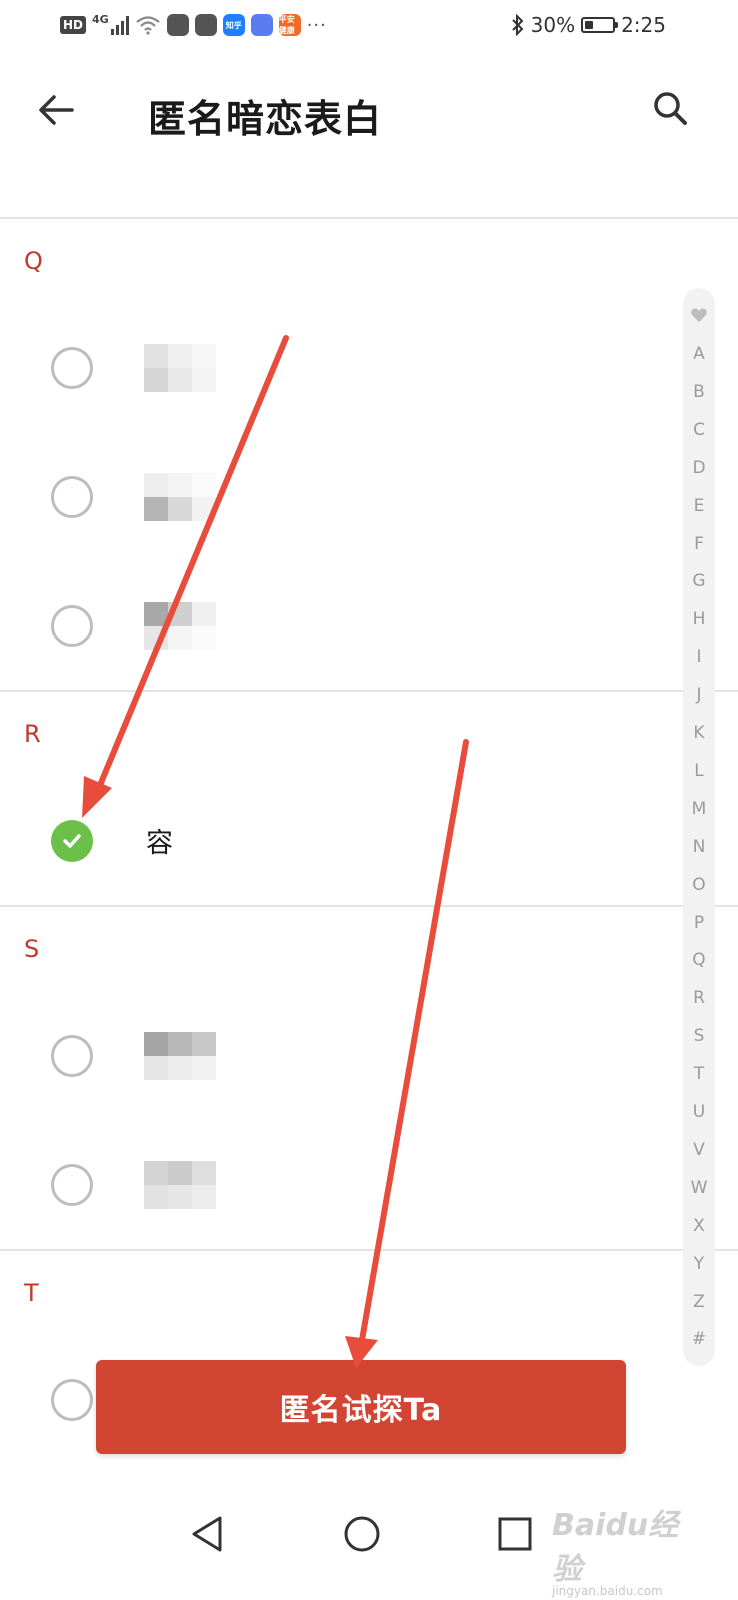  I want to click on index-letter: T, so click(699, 1074).